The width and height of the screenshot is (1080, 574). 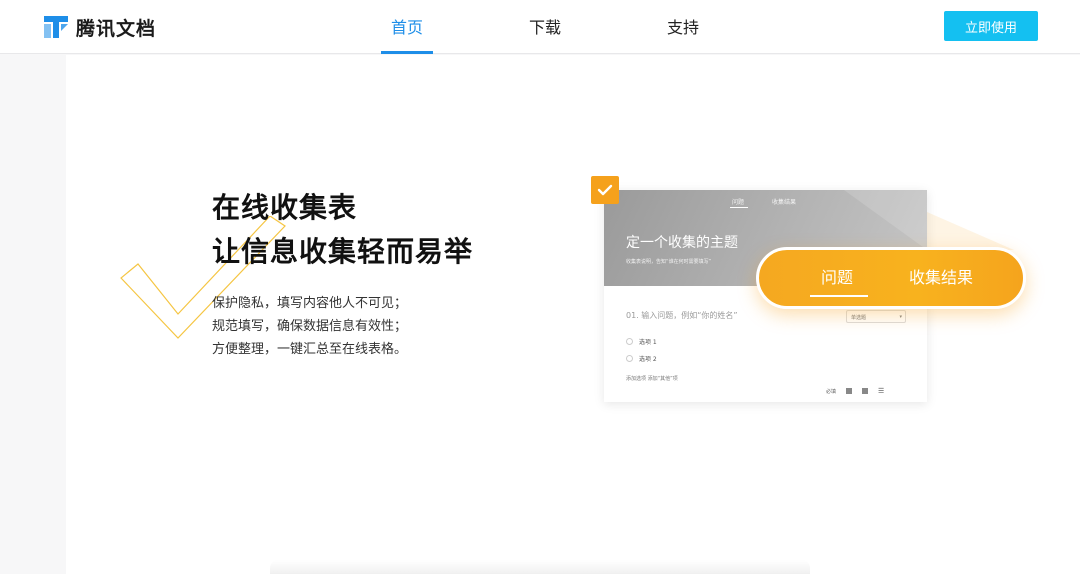 I want to click on preview-tab-results: 收集结果, so click(x=784, y=202).